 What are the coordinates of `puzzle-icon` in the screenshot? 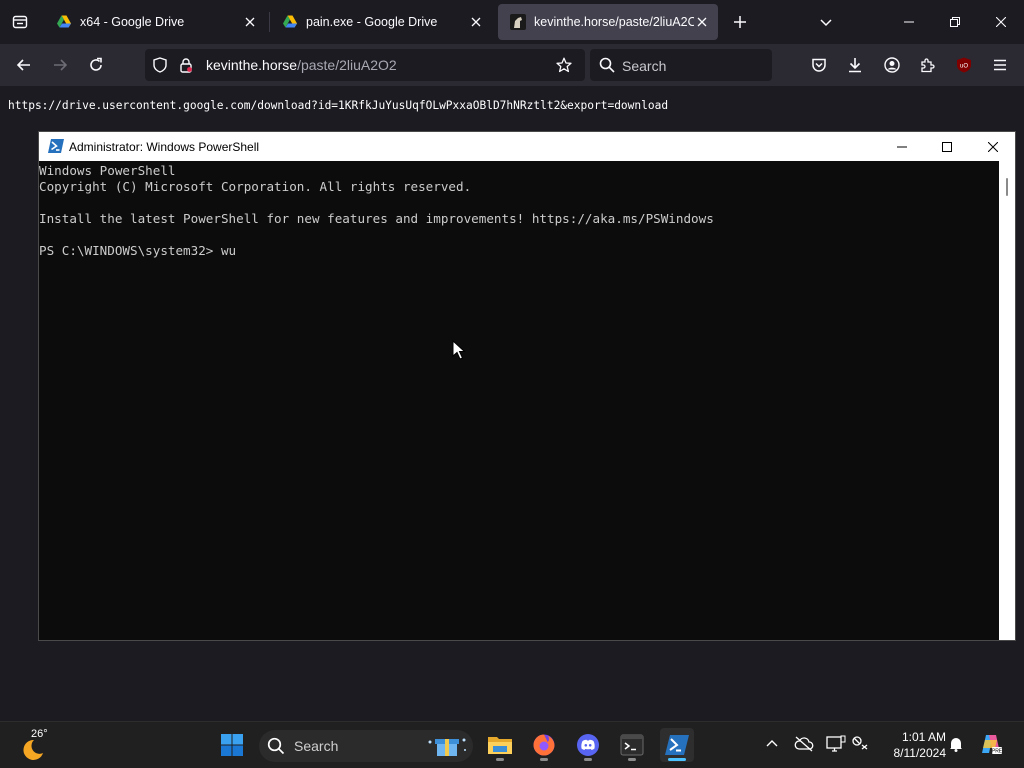 It's located at (928, 65).